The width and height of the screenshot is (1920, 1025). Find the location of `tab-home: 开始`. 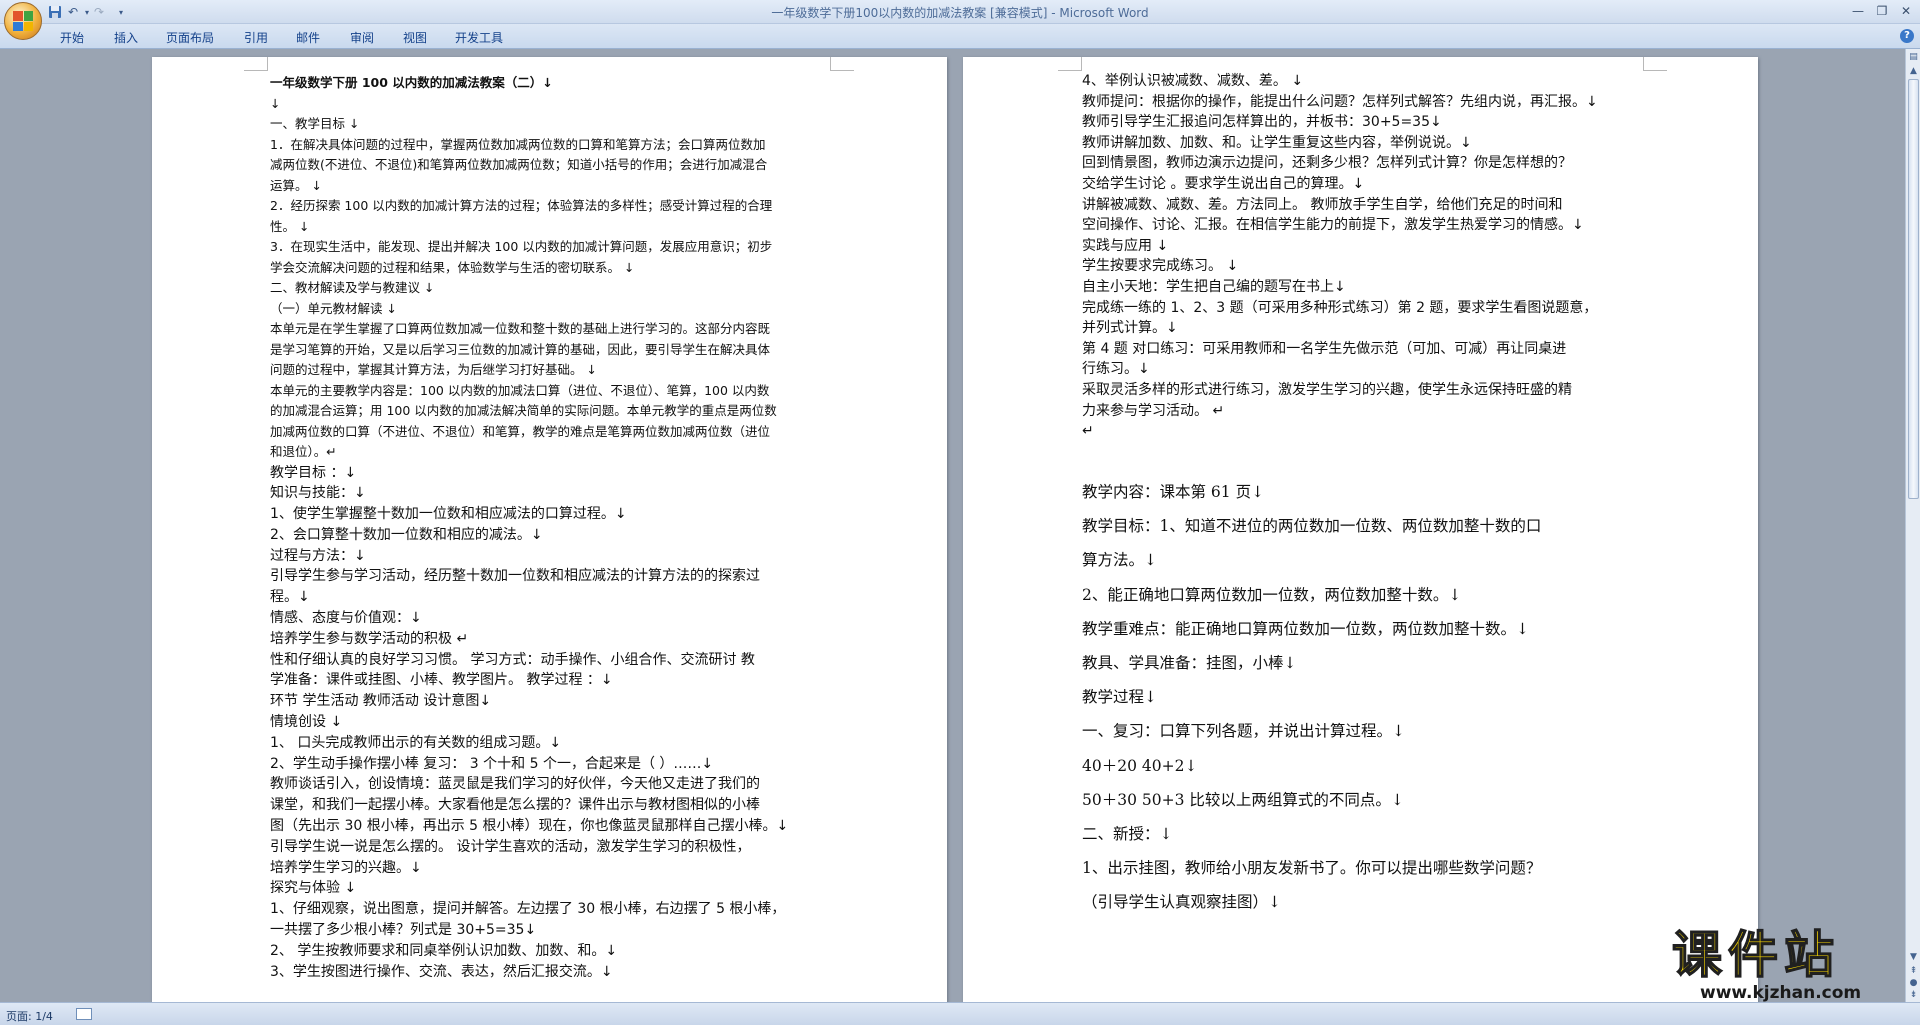

tab-home: 开始 is located at coordinates (72, 37).